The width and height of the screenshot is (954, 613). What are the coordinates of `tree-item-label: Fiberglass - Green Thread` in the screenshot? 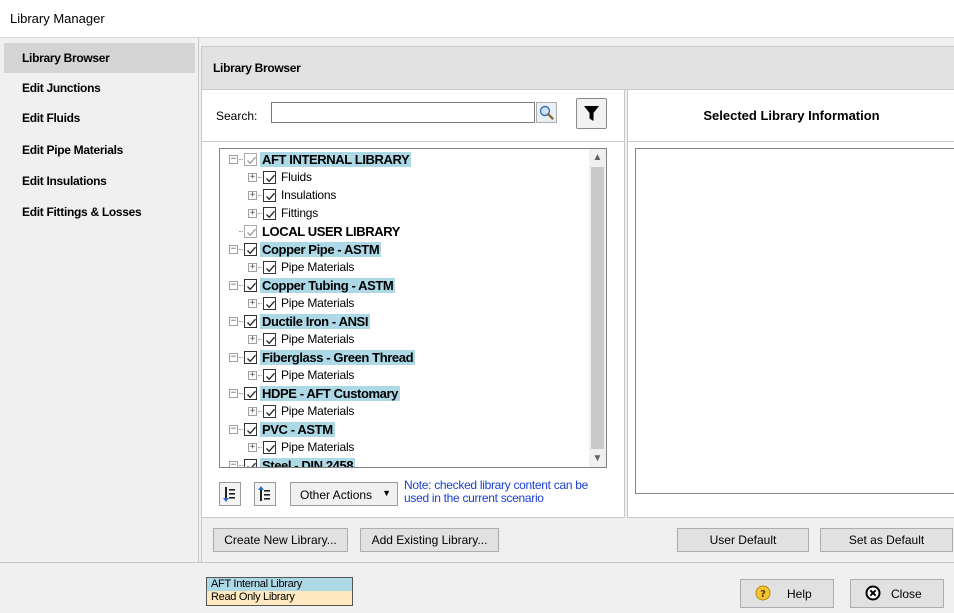 It's located at (338, 357).